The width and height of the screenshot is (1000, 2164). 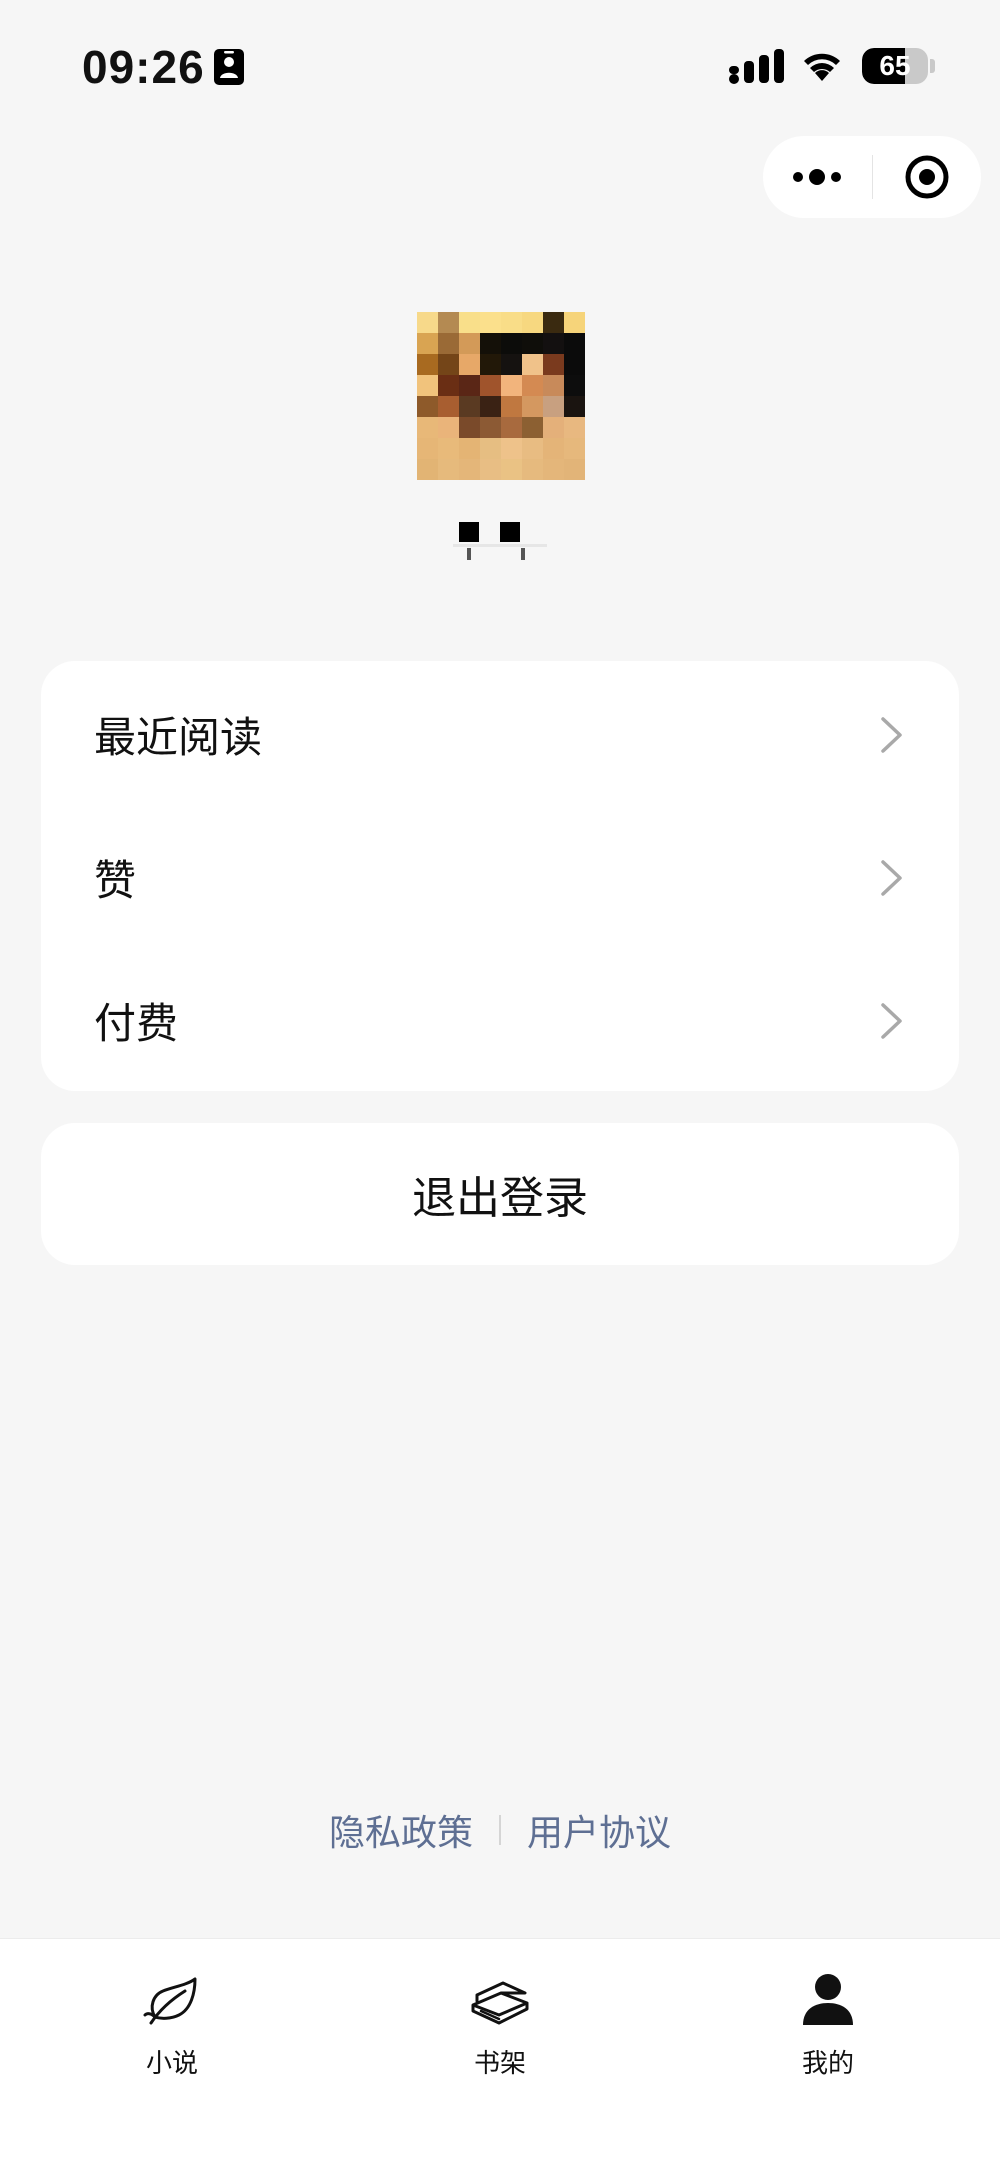 I want to click on user-agreement-link: 用户协议, so click(x=599, y=1830).